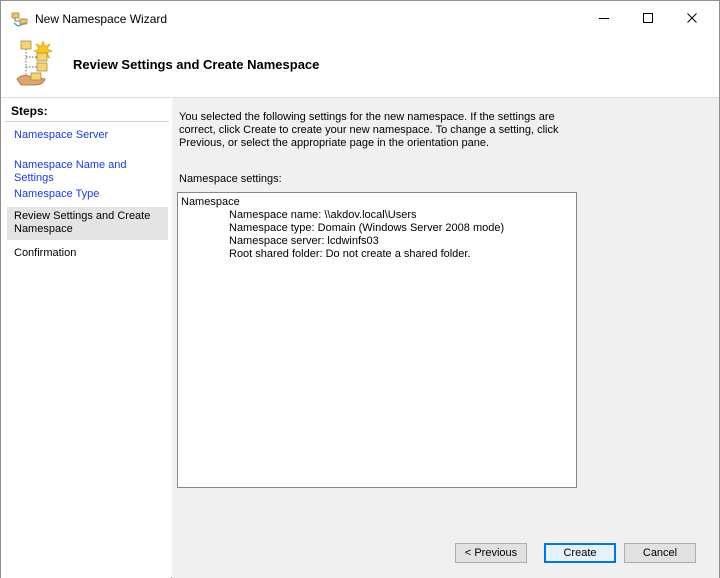  Describe the element at coordinates (20, 19) in the screenshot. I see `namespace-wizard-icon` at that location.